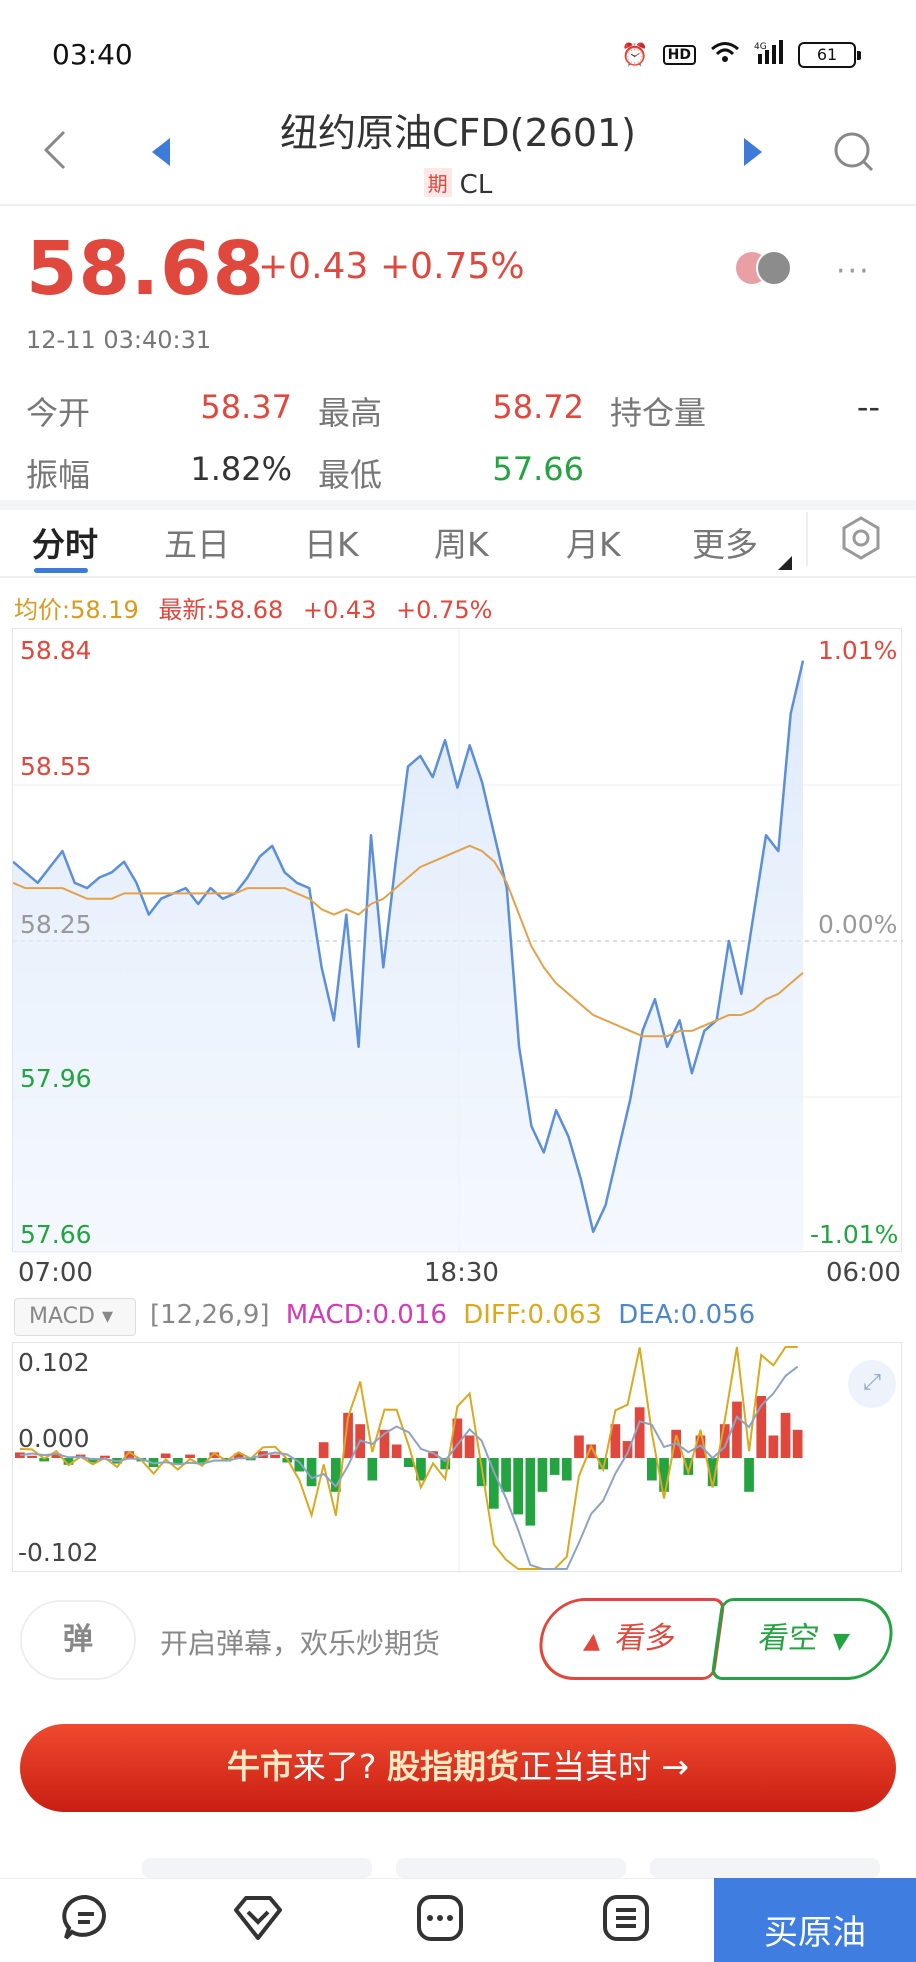 The height and width of the screenshot is (1962, 916). I want to click on macd-params: [12,26,9], so click(210, 1315).